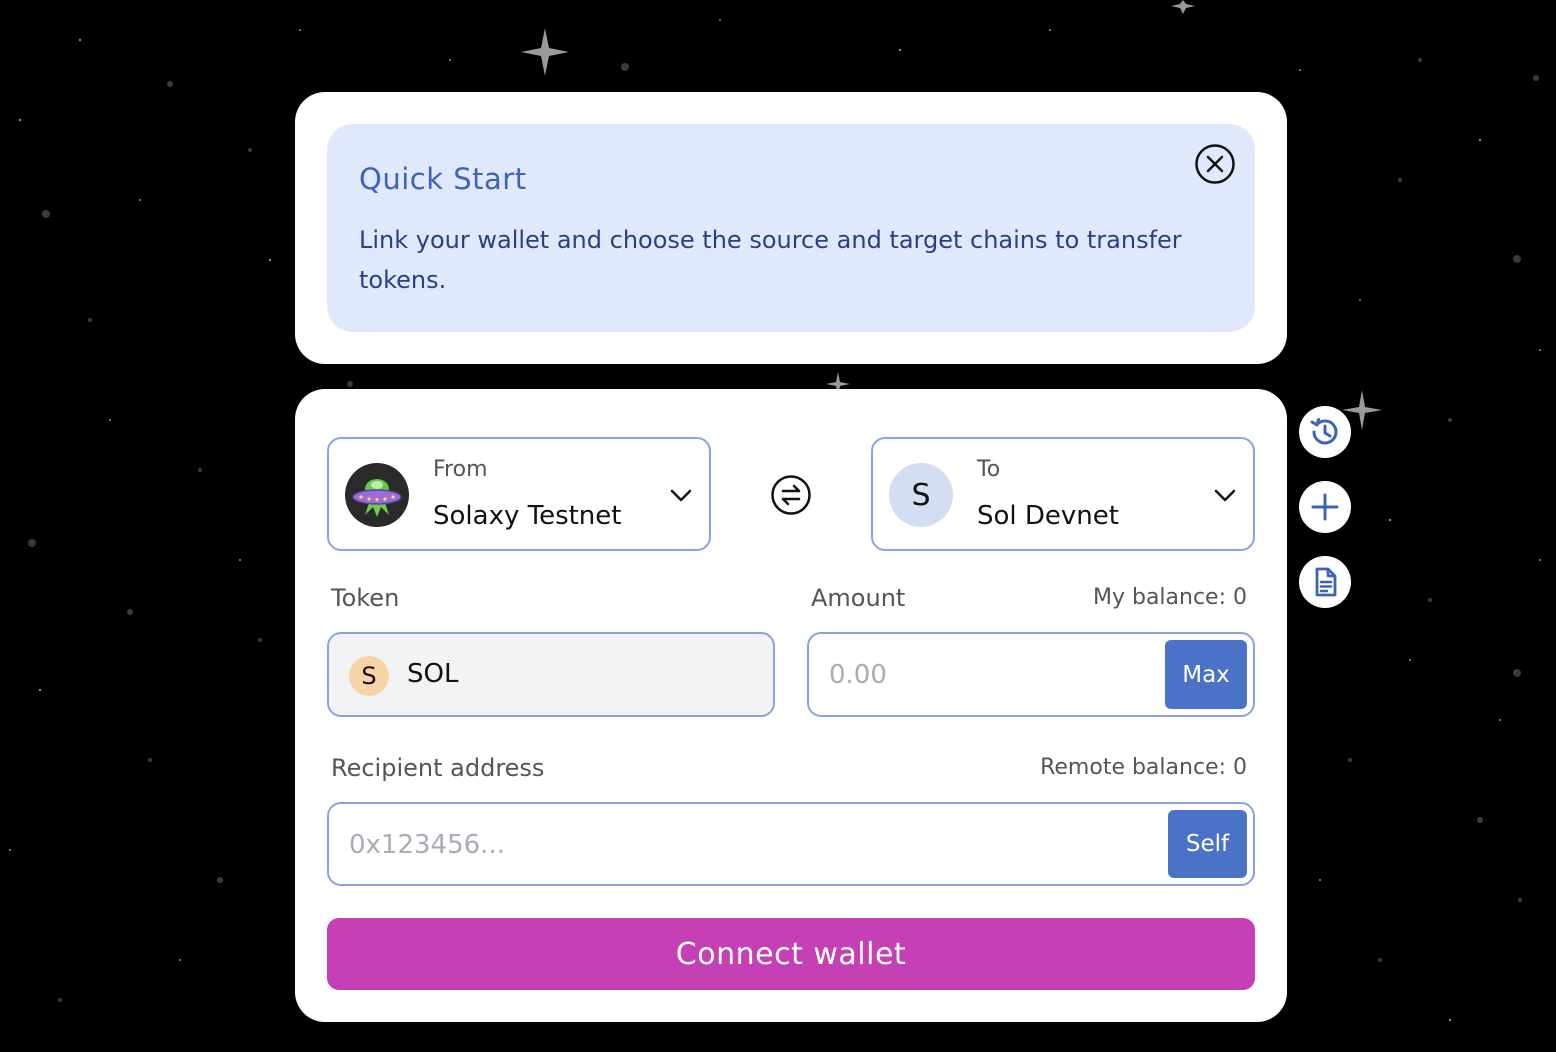  Describe the element at coordinates (1143, 767) in the screenshot. I see `remote-balance-text: Remote balance: 0` at that location.